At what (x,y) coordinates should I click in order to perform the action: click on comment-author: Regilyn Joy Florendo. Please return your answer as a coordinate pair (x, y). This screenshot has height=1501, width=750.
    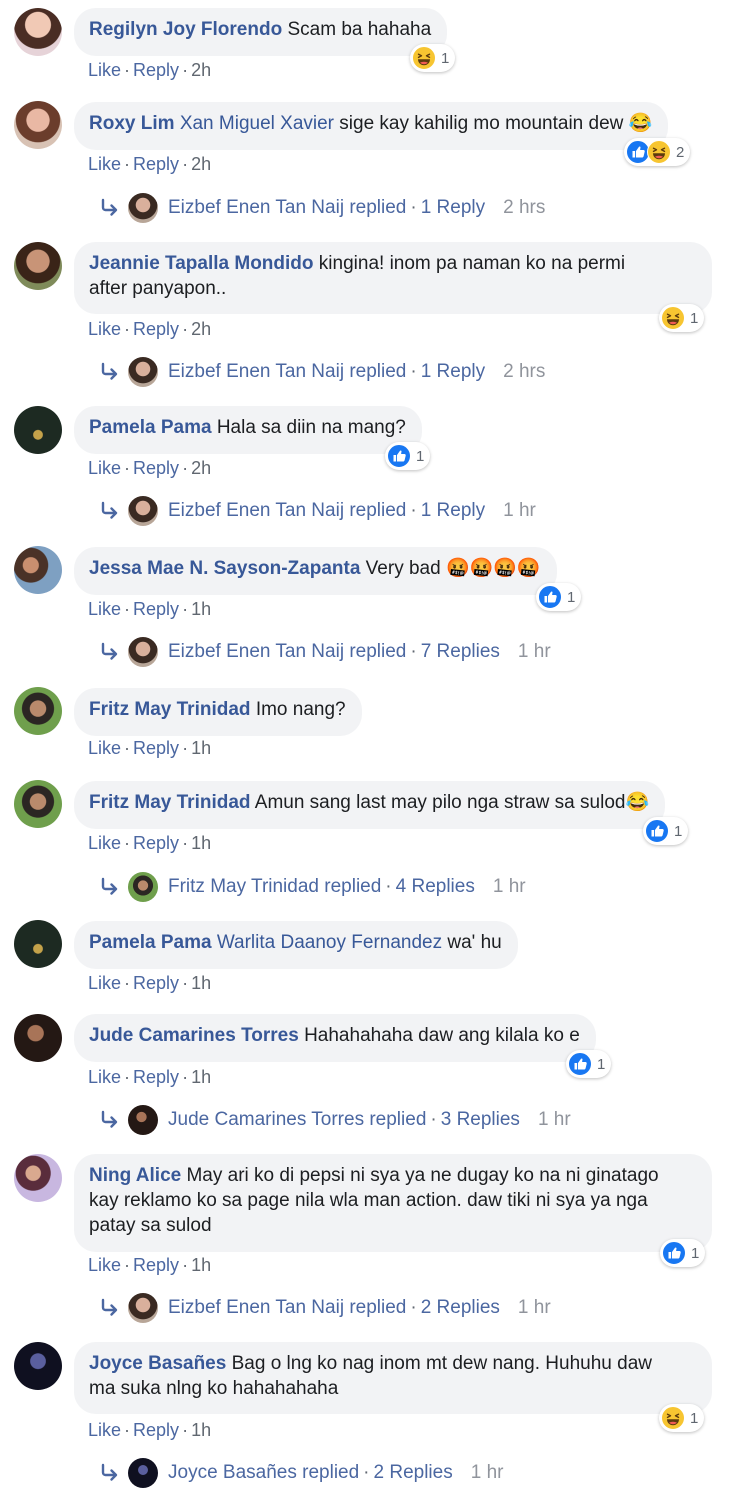
    Looking at the image, I should click on (185, 29).